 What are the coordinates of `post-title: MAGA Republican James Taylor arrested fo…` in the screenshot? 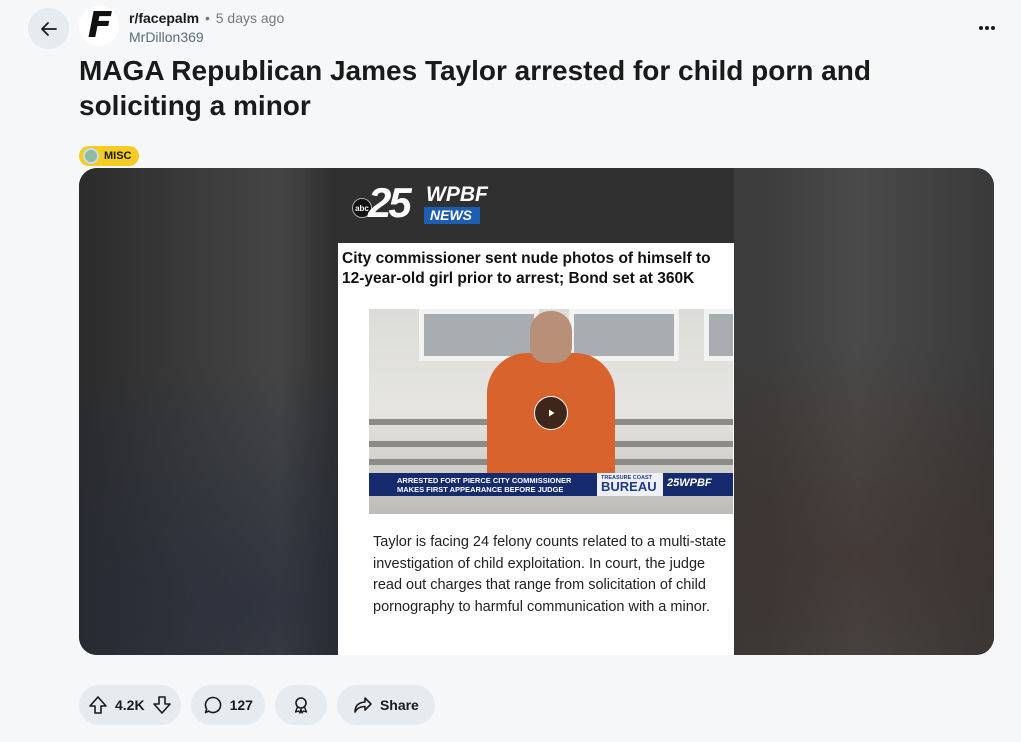 It's located at (475, 88).